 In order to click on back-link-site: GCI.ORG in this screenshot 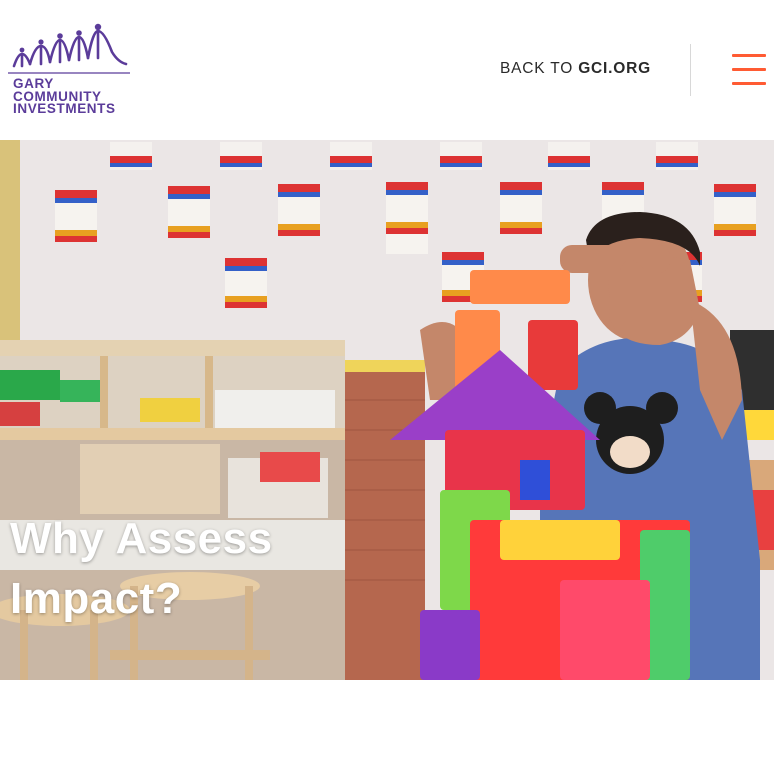, I will do `click(614, 68)`.